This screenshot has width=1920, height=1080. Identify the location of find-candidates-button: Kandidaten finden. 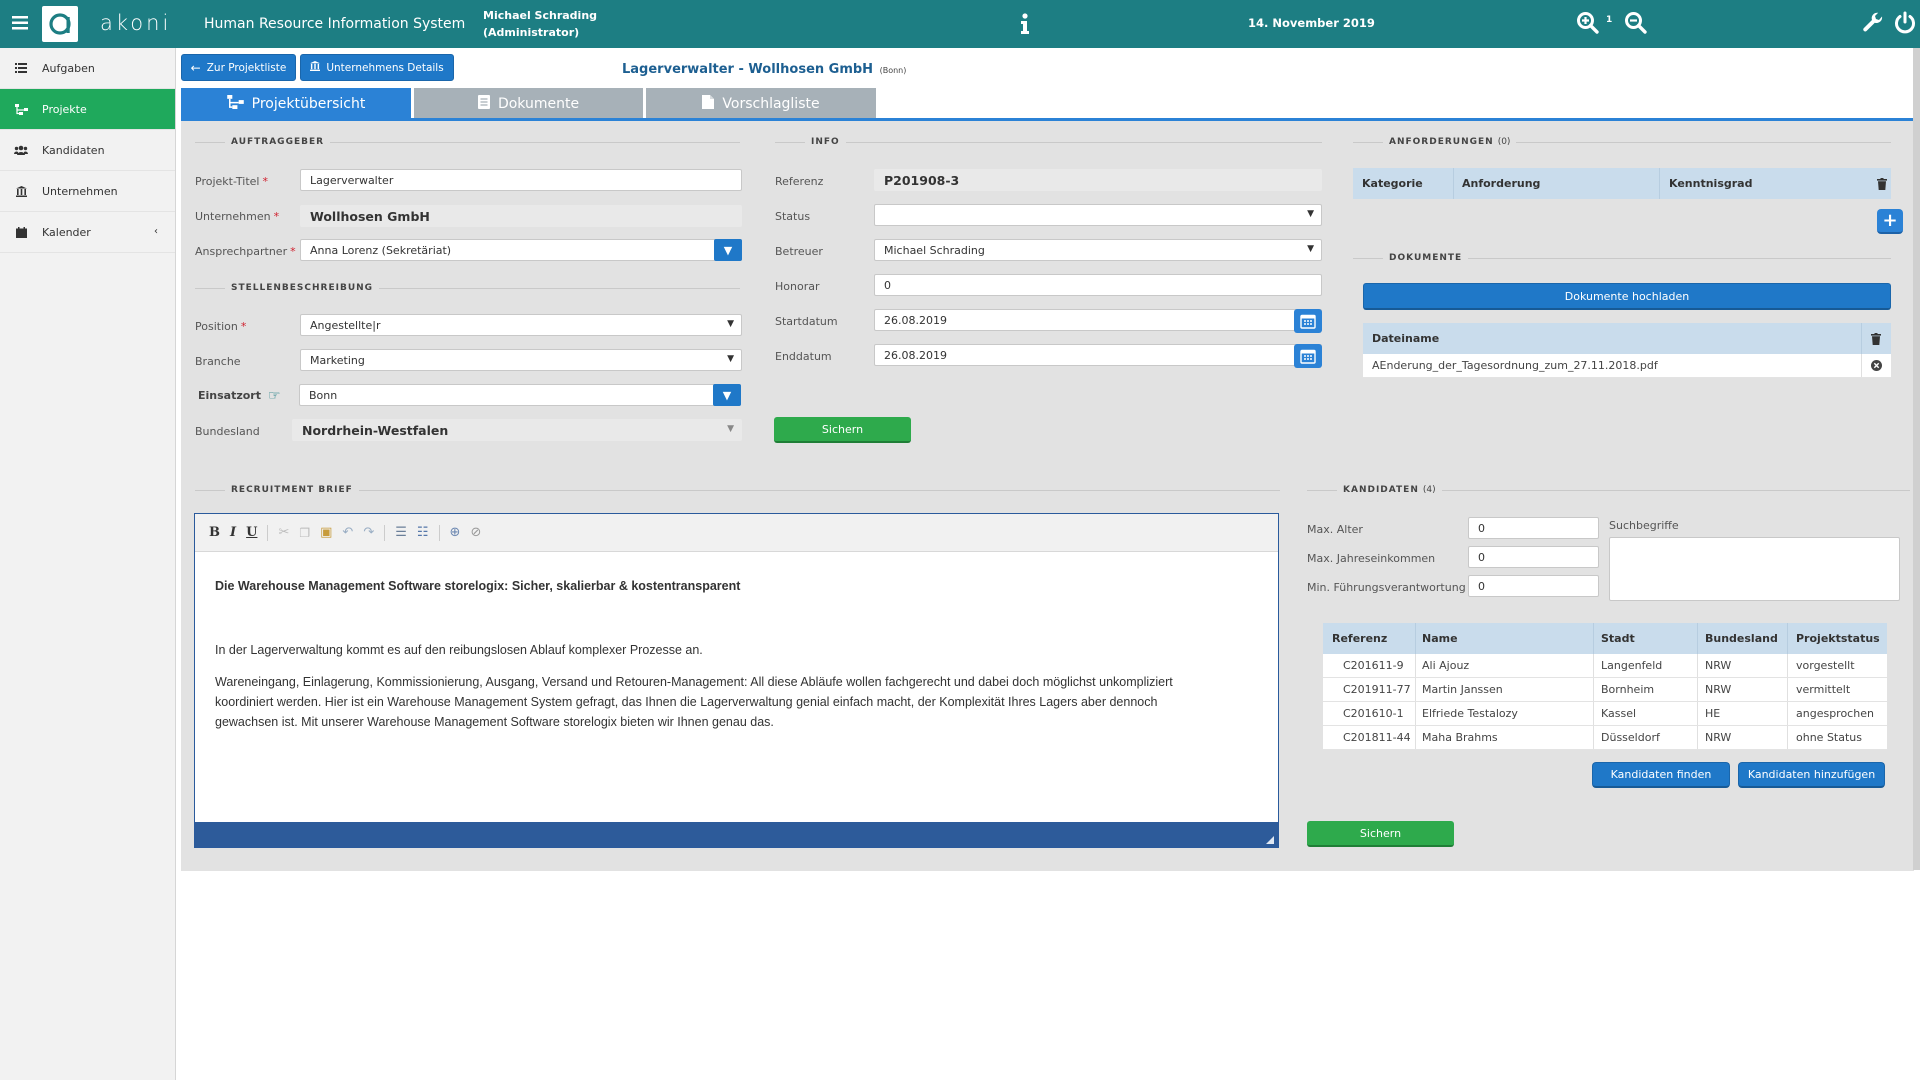
(1661, 775).